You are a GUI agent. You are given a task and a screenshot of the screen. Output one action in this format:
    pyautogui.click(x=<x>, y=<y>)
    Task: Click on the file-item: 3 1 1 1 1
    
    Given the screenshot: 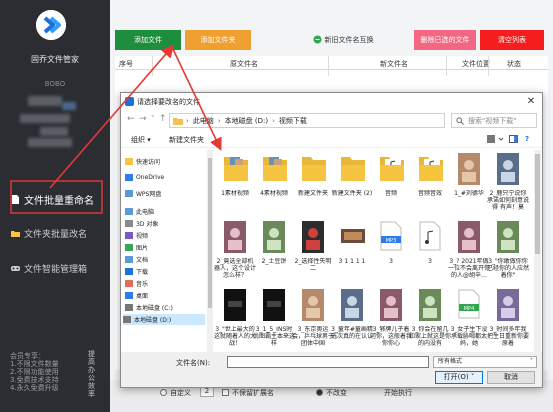 What is the action you would take?
    pyautogui.click(x=352, y=248)
    